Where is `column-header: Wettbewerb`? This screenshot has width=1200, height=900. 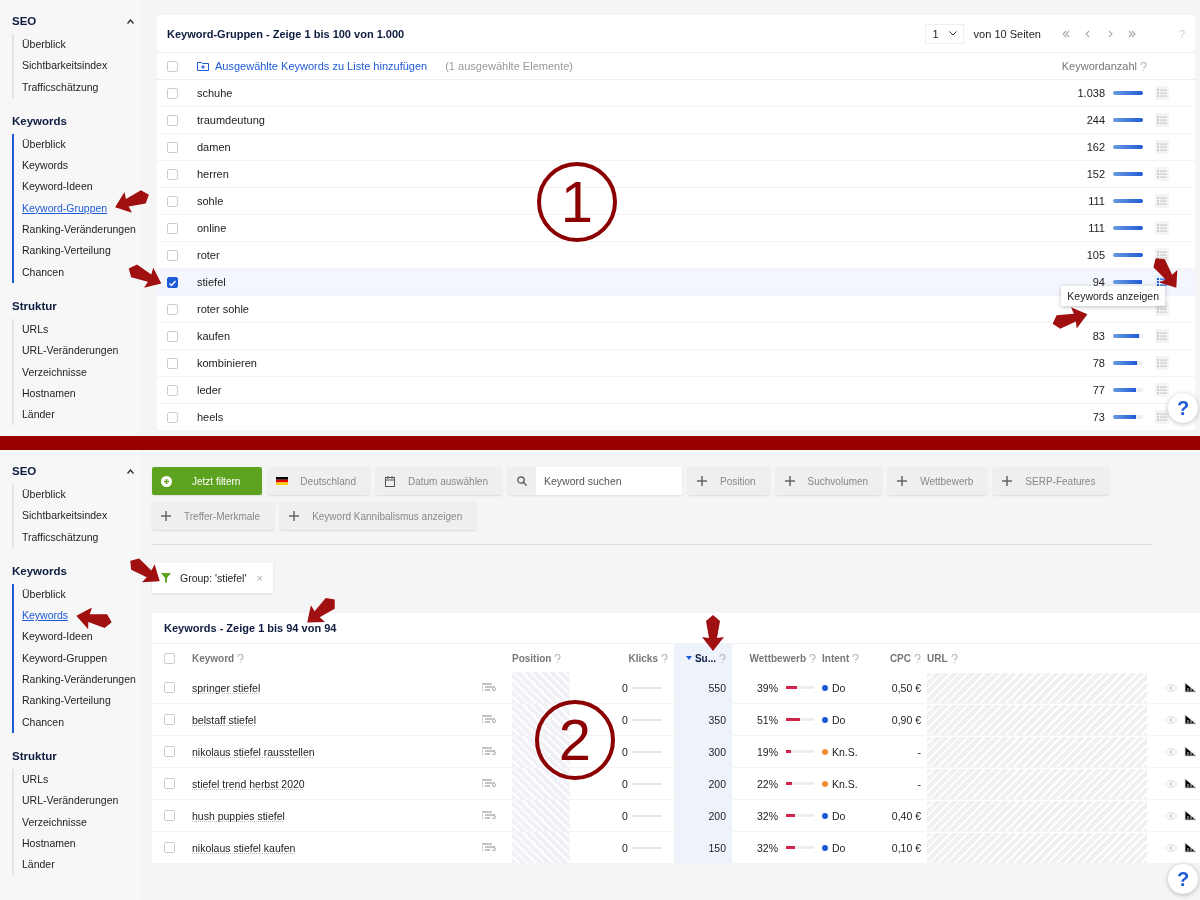 column-header: Wettbewerb is located at coordinates (777, 658).